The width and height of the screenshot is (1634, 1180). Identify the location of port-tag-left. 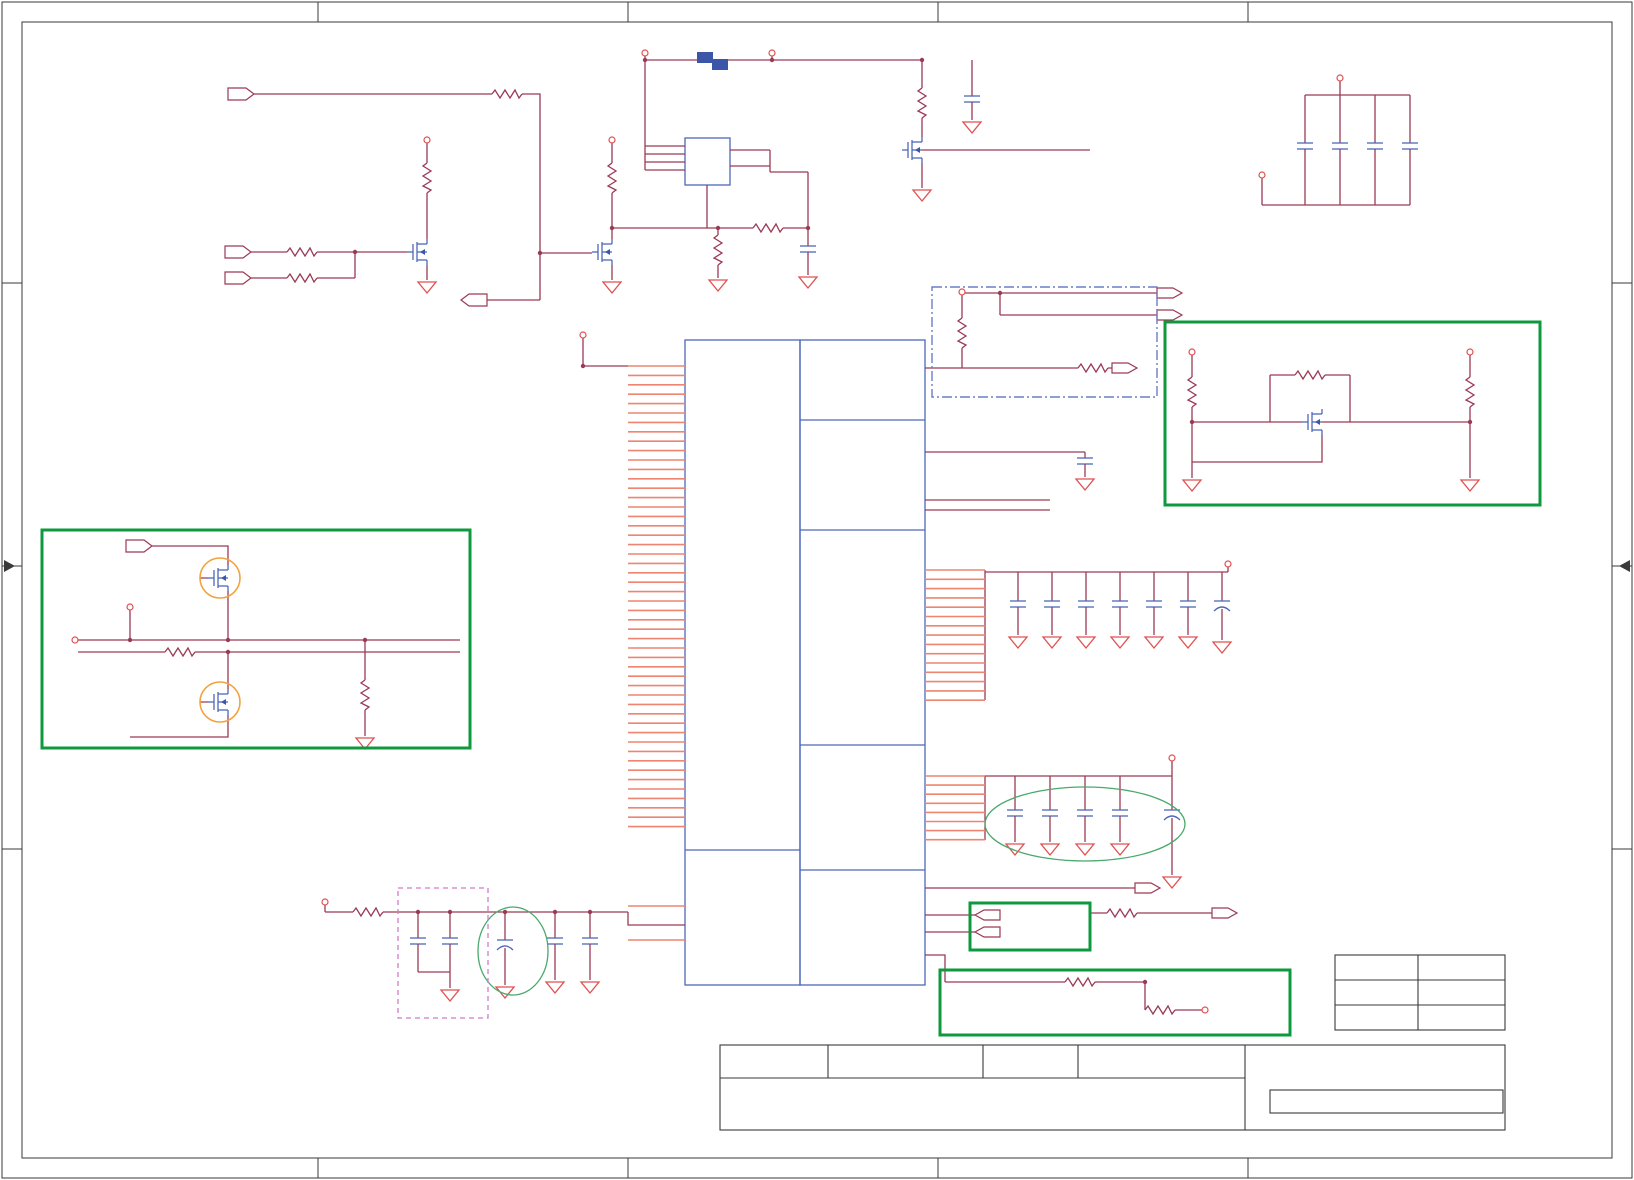
(474, 300).